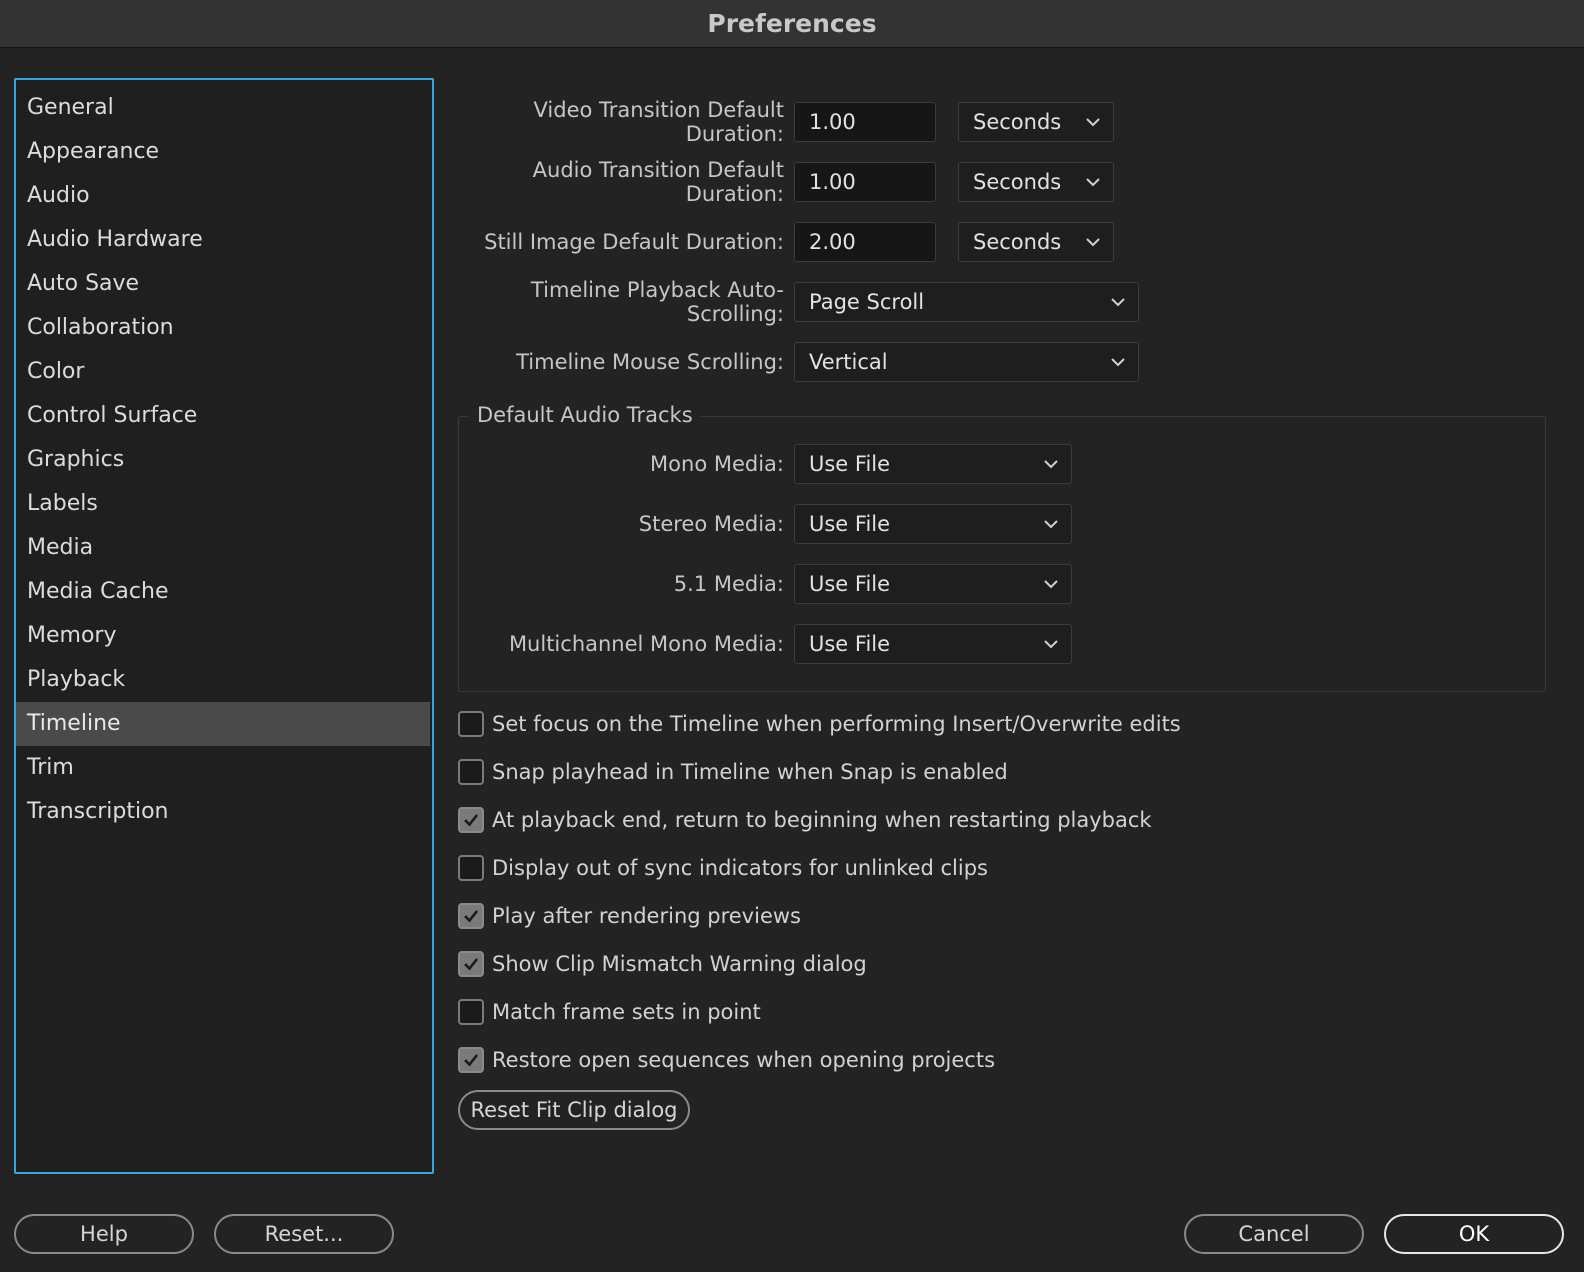 The image size is (1584, 1272). Describe the element at coordinates (966, 302) in the screenshot. I see `playback-auto-scrolling-select: Page Scroll` at that location.